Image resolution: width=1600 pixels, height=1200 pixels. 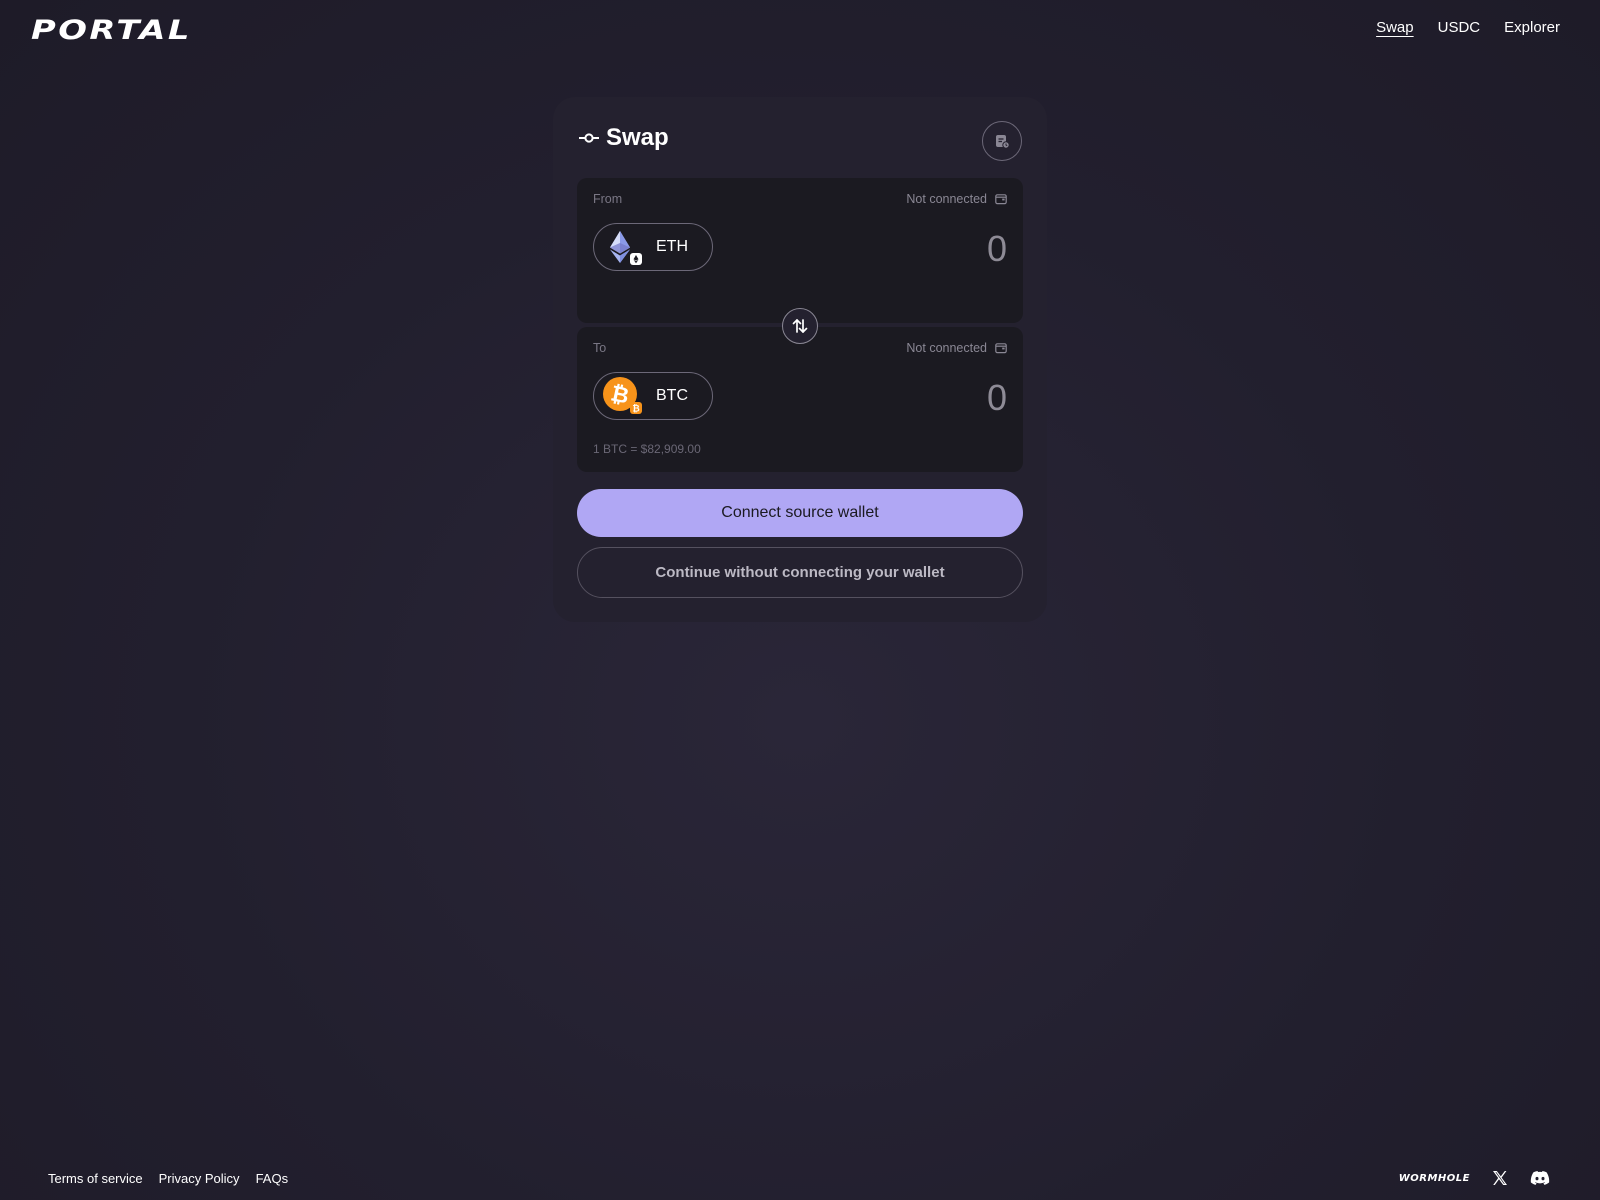 What do you see at coordinates (1532, 28) in the screenshot?
I see `nav-explorer: Explorer` at bounding box center [1532, 28].